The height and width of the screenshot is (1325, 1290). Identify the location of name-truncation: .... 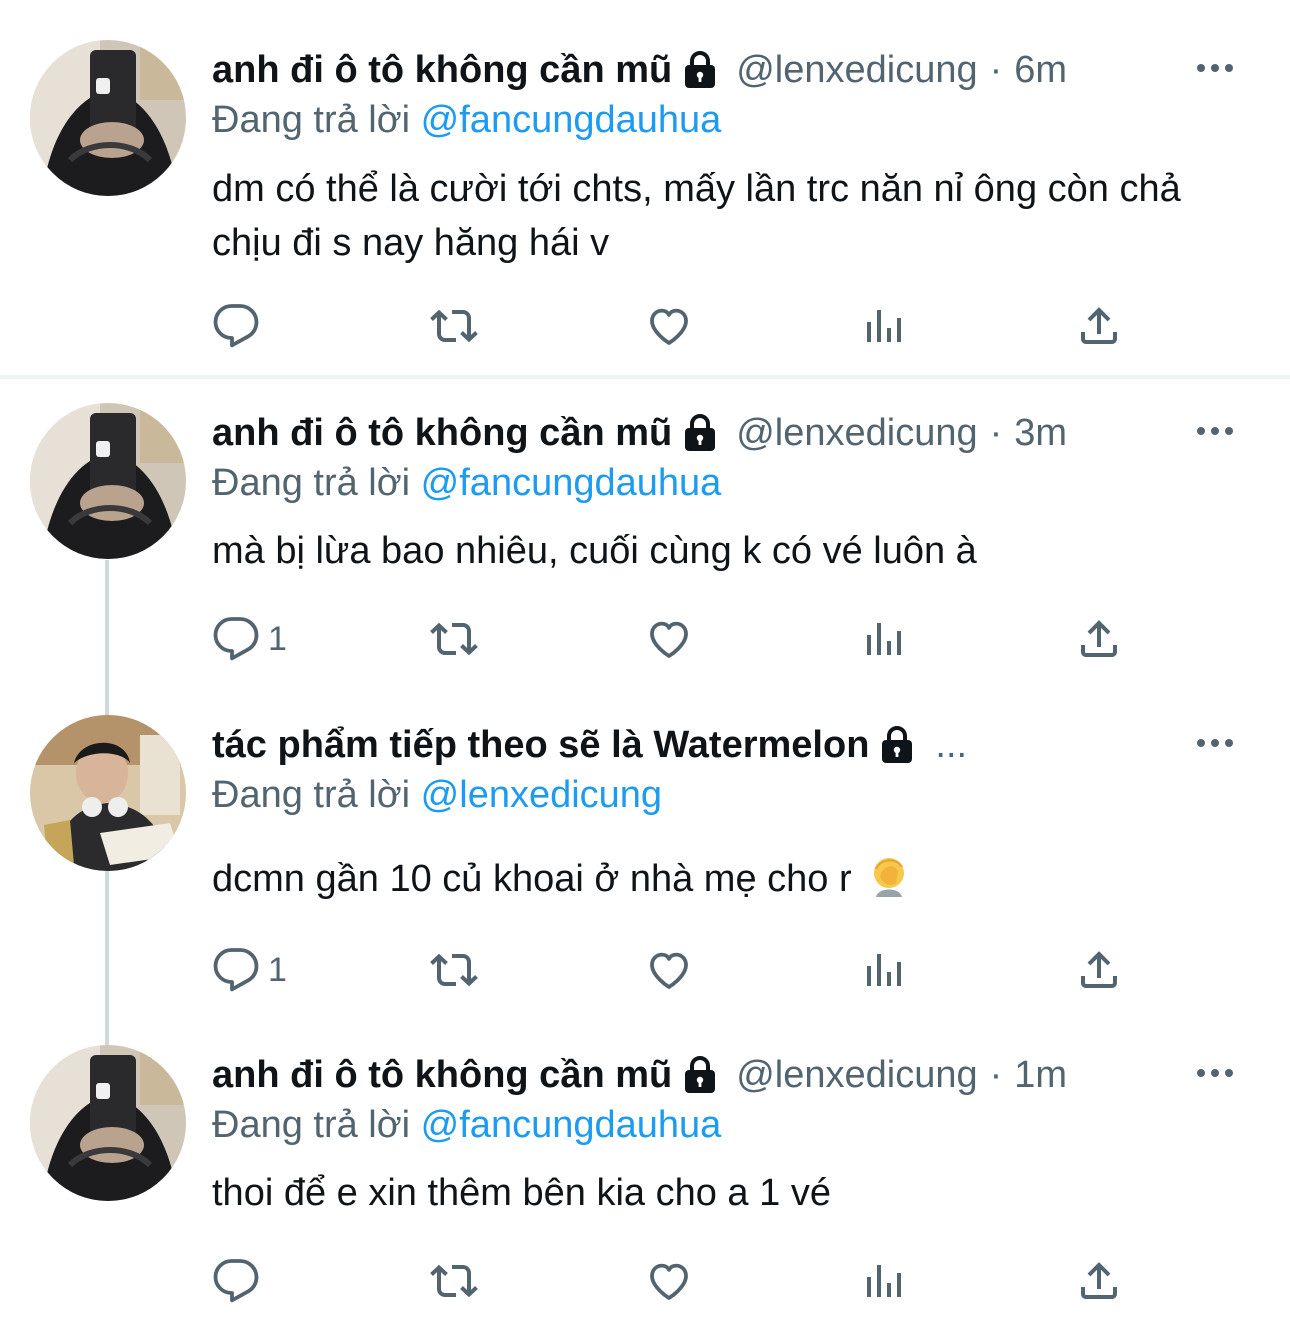
(951, 745).